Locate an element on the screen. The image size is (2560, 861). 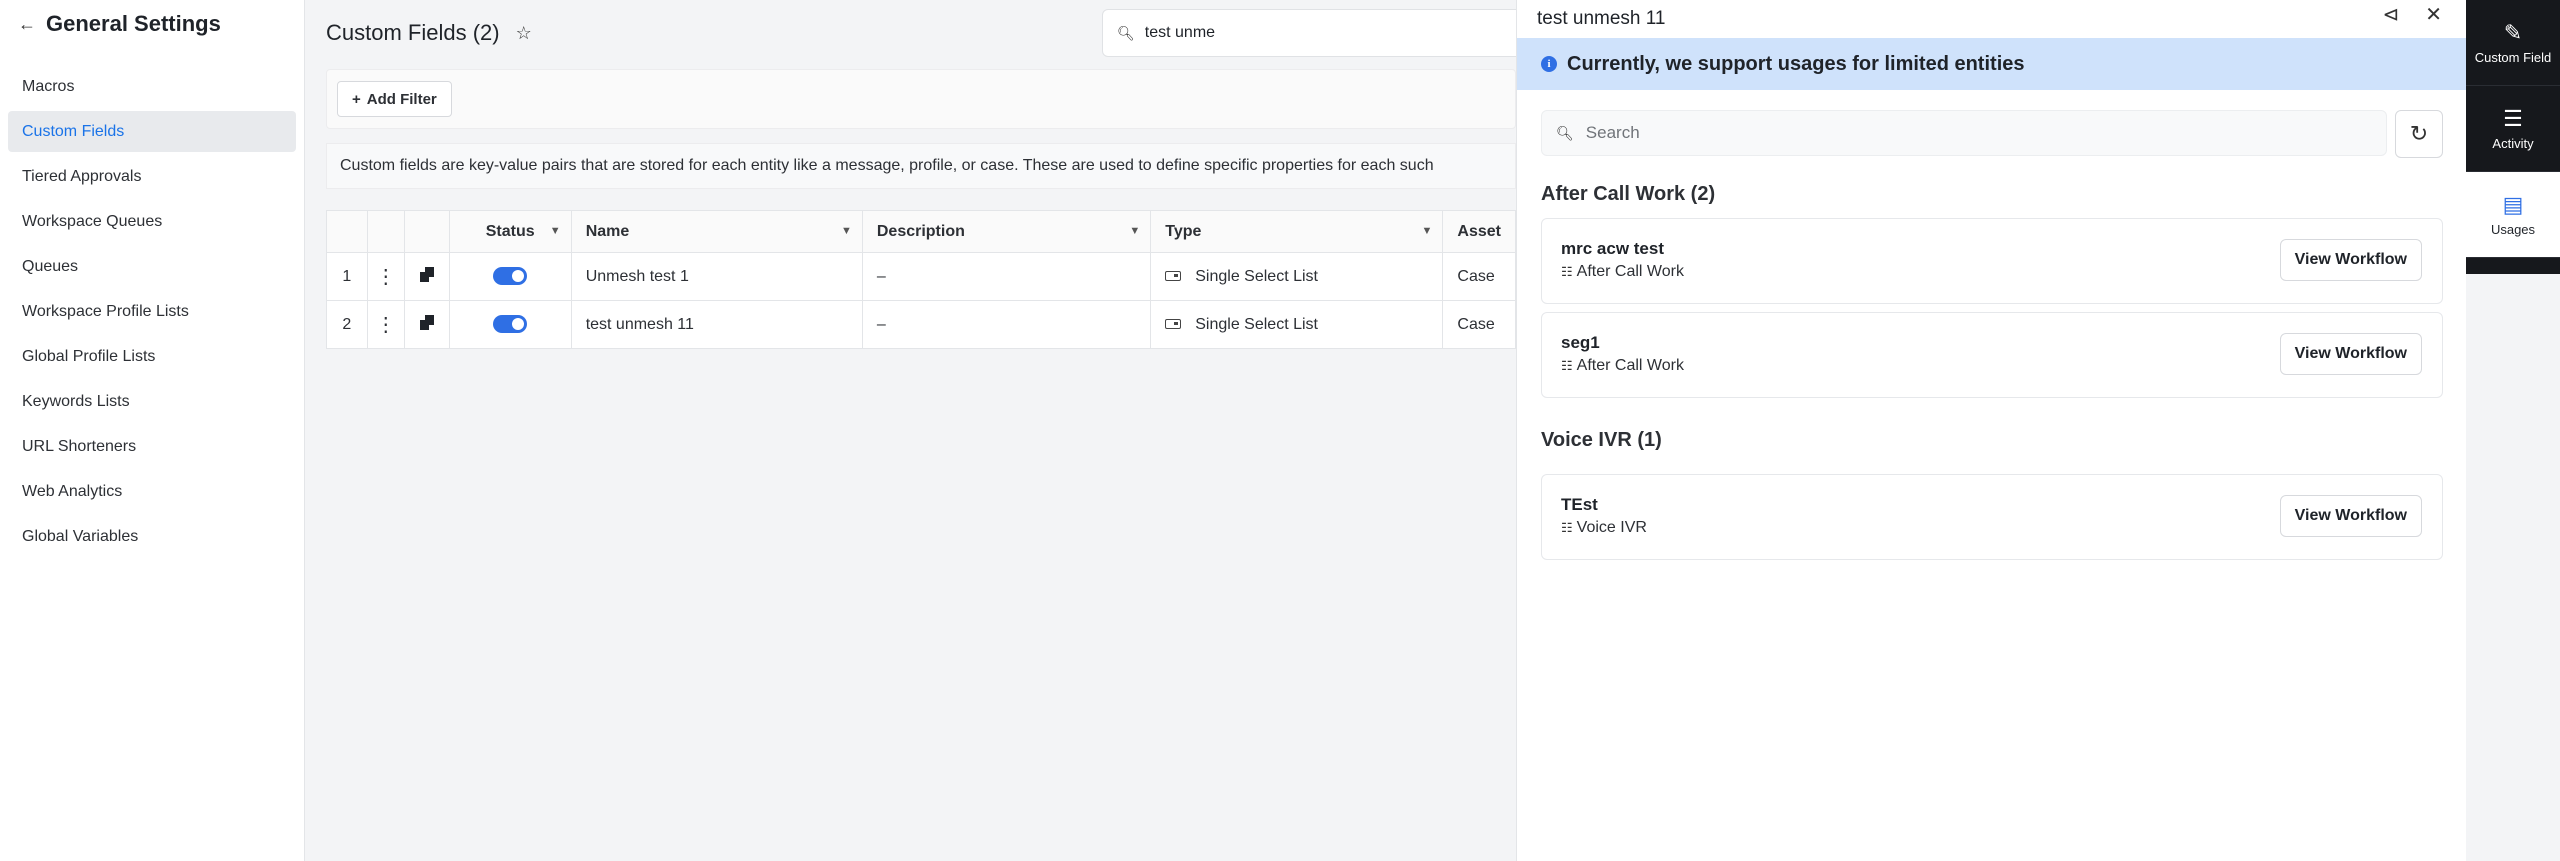
status-header-label: Status is located at coordinates (510, 231).